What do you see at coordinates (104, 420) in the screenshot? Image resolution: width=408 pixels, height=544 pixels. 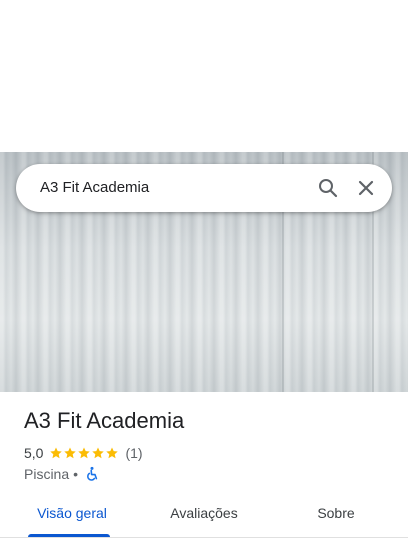 I see `place-title: A3 Fit Academia` at bounding box center [104, 420].